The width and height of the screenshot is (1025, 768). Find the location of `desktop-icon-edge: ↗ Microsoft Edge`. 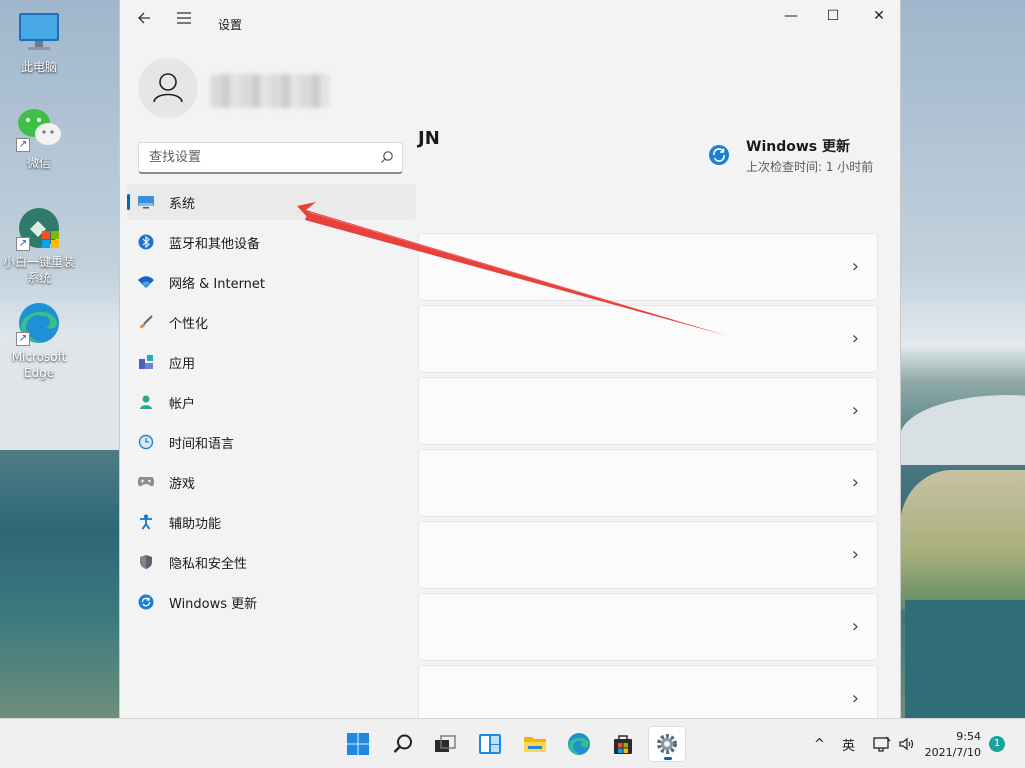

desktop-icon-edge: ↗ Microsoft Edge is located at coordinates (39, 340).